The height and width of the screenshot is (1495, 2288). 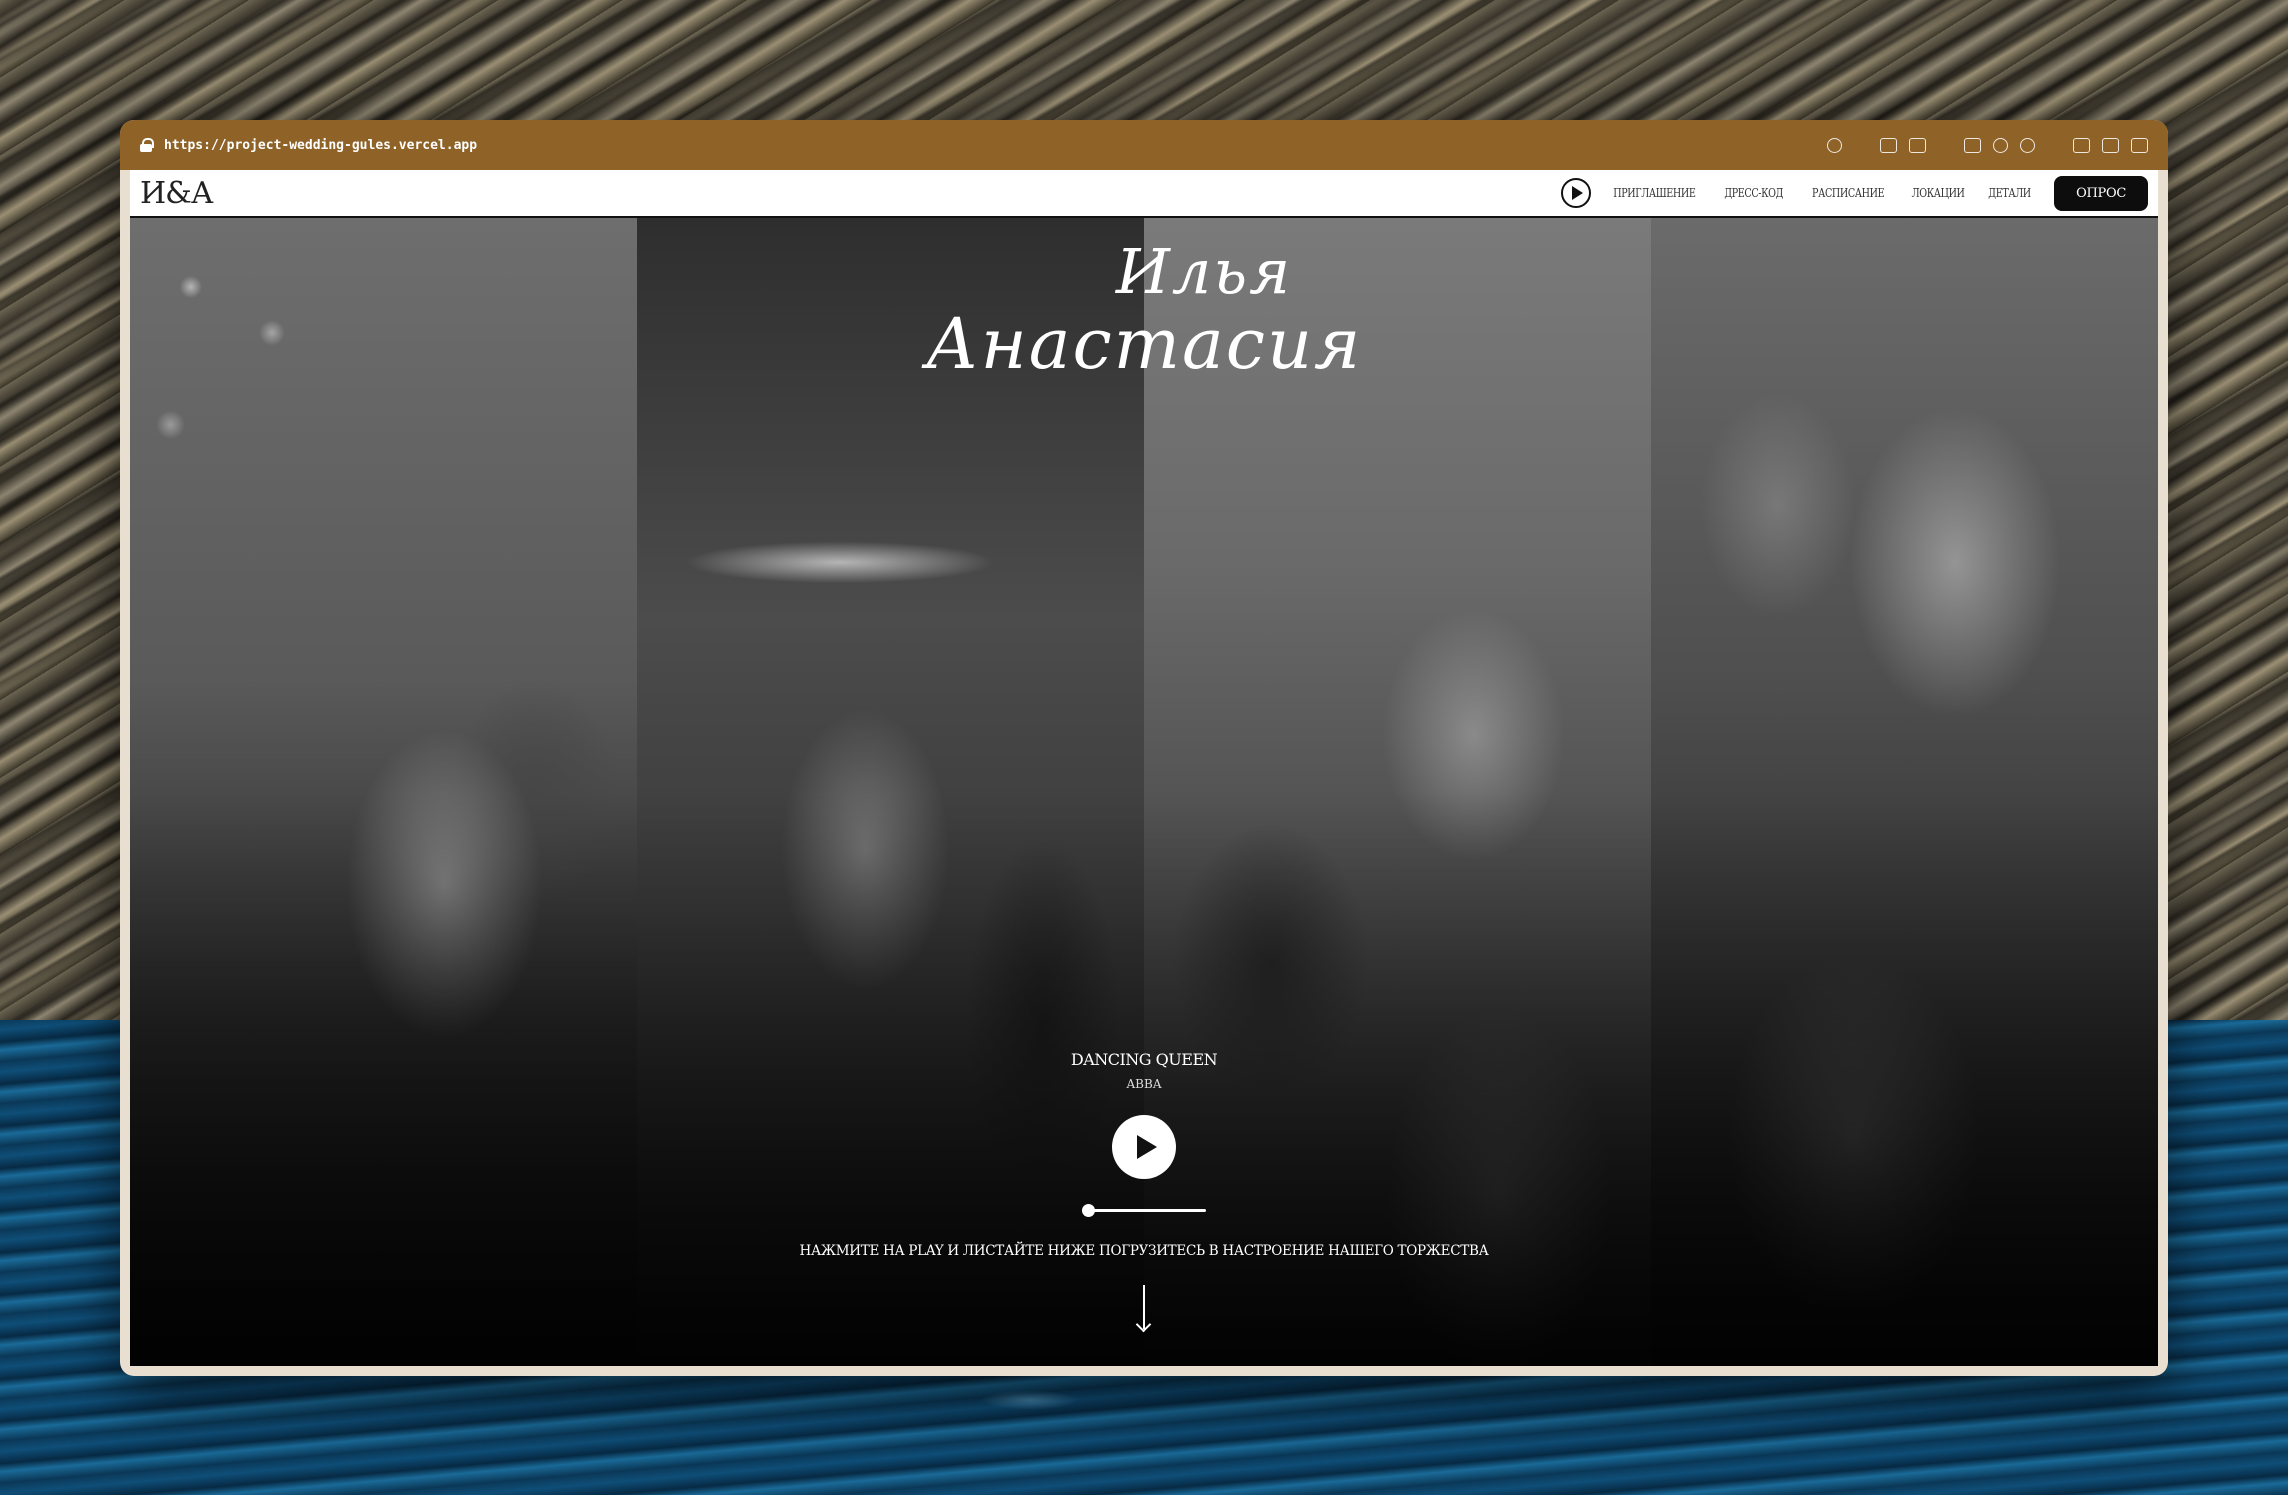 What do you see at coordinates (1754, 193) in the screenshot?
I see `nav-link-dress-code: ДРЕСС-КОД` at bounding box center [1754, 193].